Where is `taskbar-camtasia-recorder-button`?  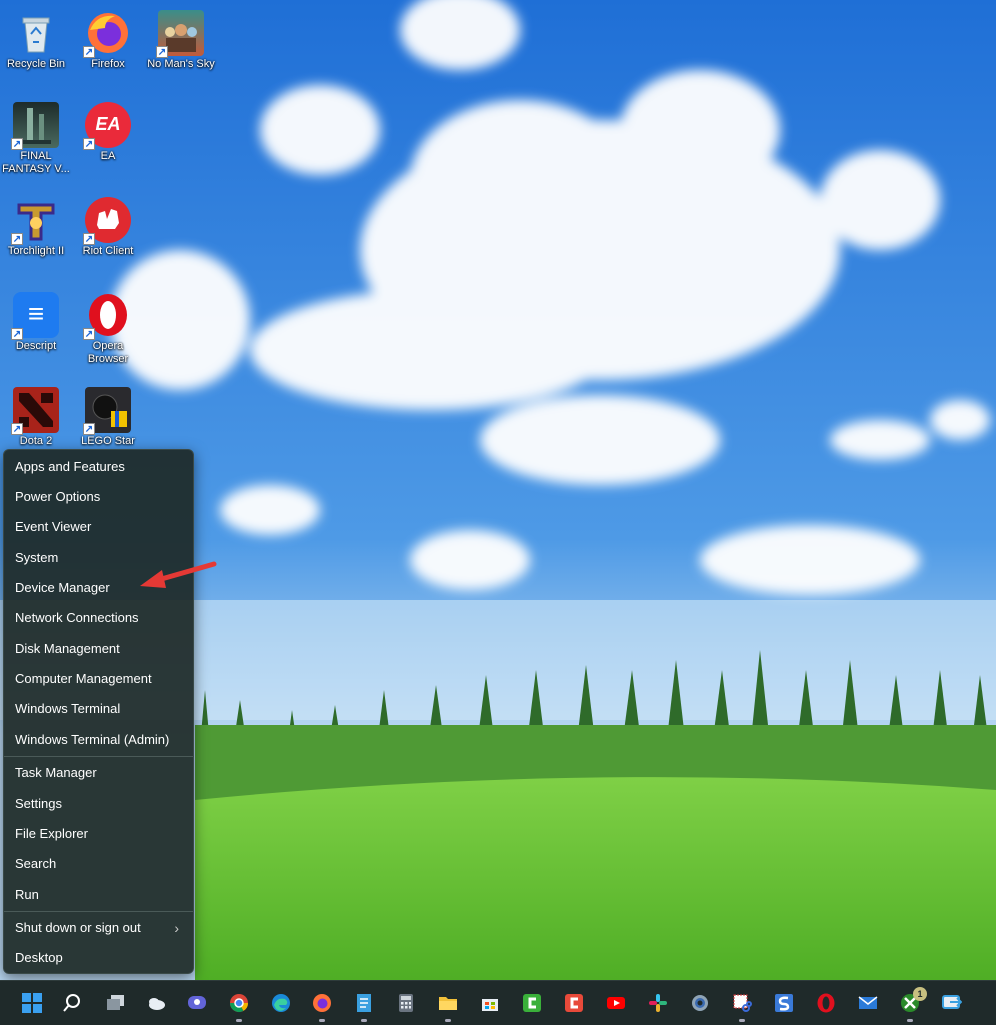 taskbar-camtasia-recorder-button is located at coordinates (574, 1003).